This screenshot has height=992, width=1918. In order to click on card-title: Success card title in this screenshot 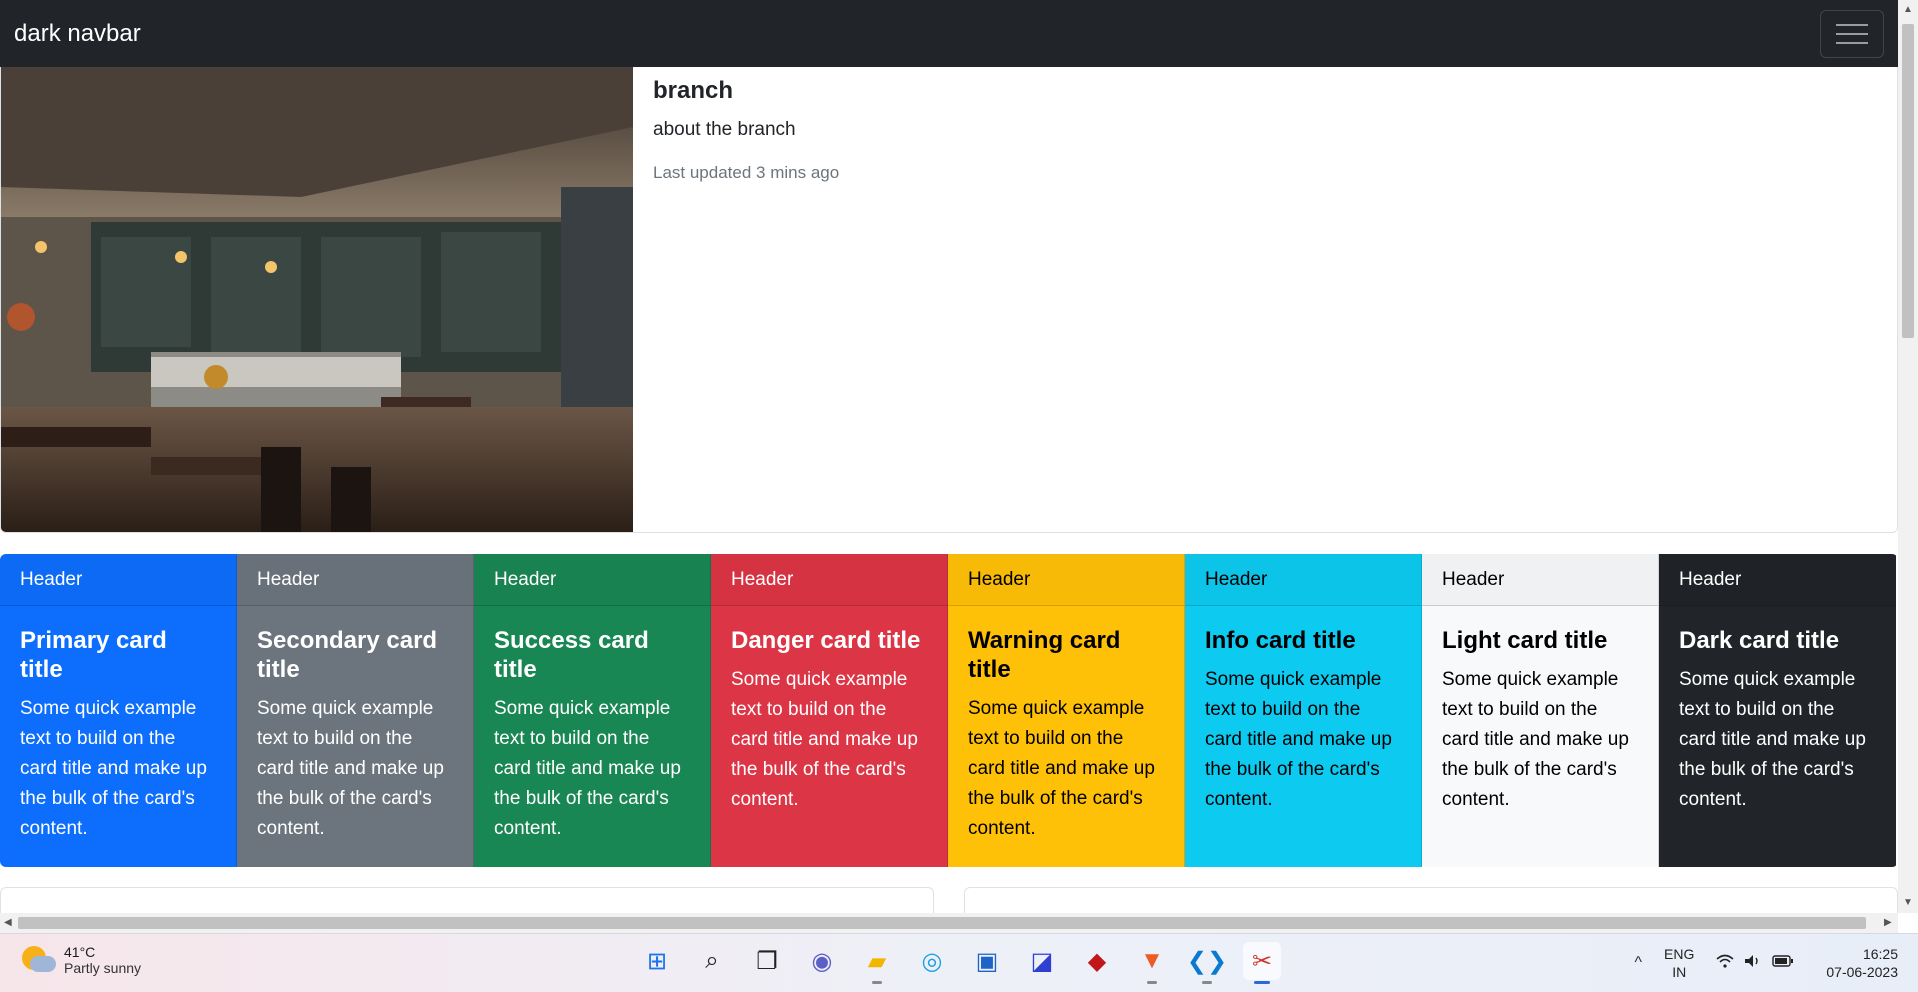, I will do `click(571, 655)`.